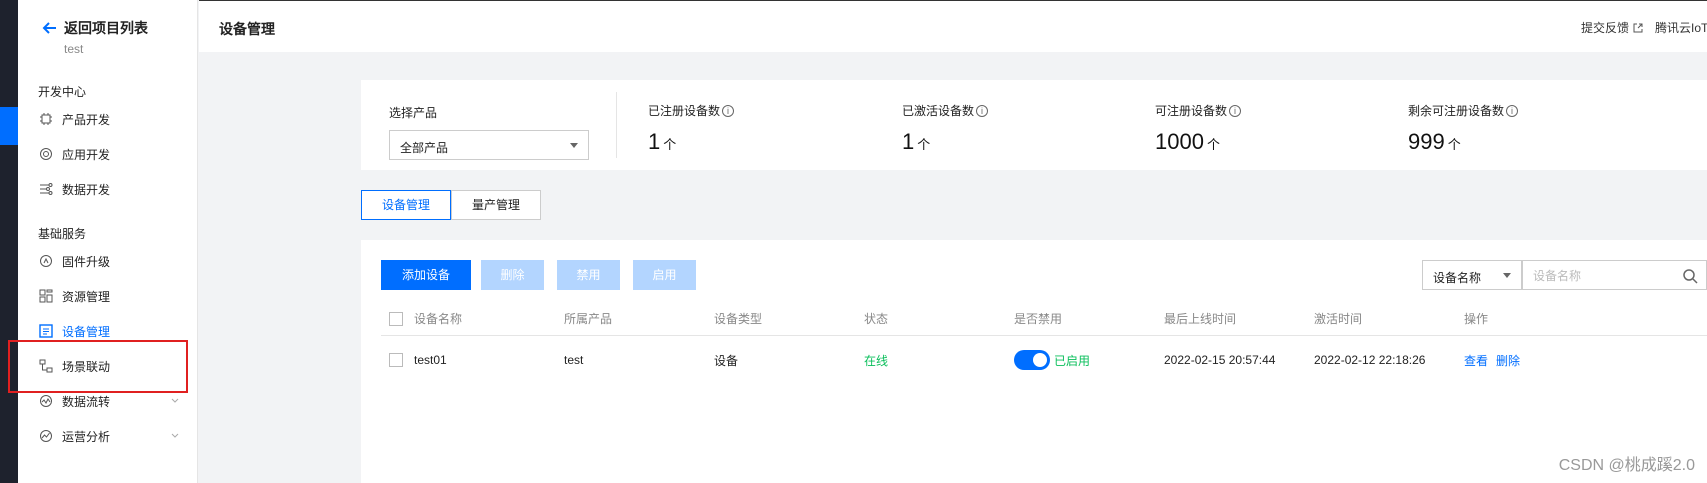  What do you see at coordinates (1626, 465) in the screenshot?
I see `watermark: CSDN @桃成蹊2.0` at bounding box center [1626, 465].